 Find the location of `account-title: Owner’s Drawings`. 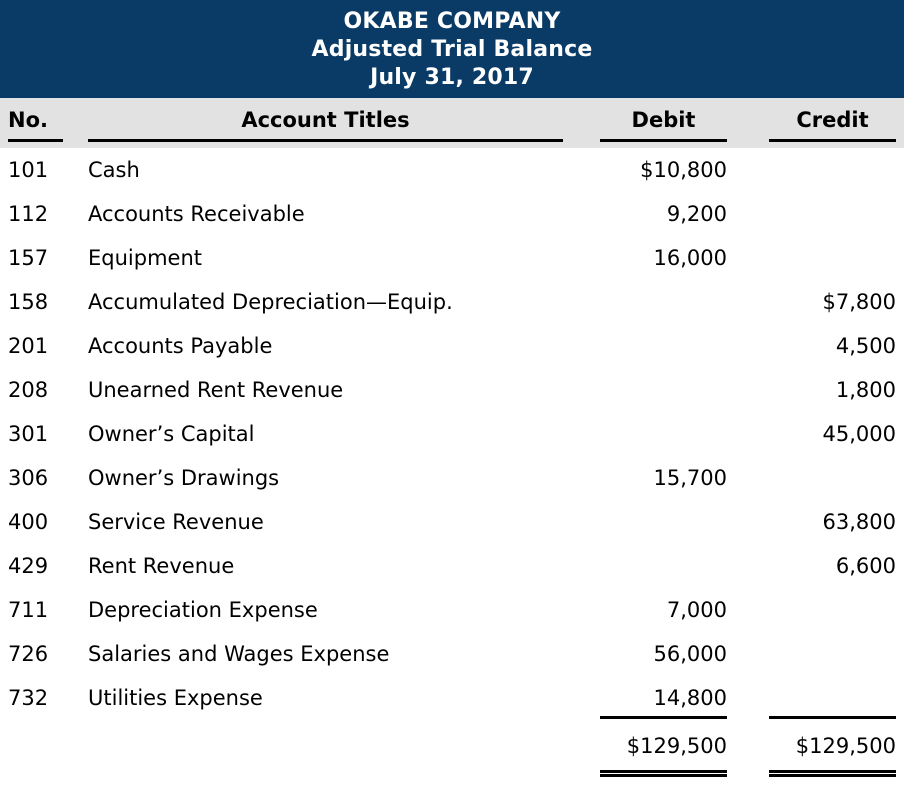

account-title: Owner’s Drawings is located at coordinates (184, 478).